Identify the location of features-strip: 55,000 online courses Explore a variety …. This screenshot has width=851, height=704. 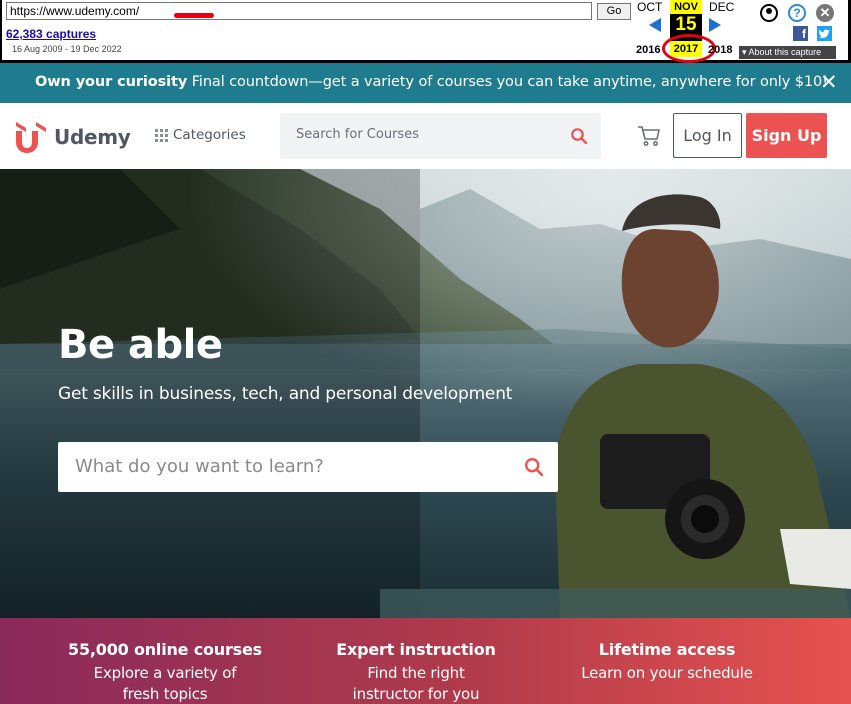
(425, 661).